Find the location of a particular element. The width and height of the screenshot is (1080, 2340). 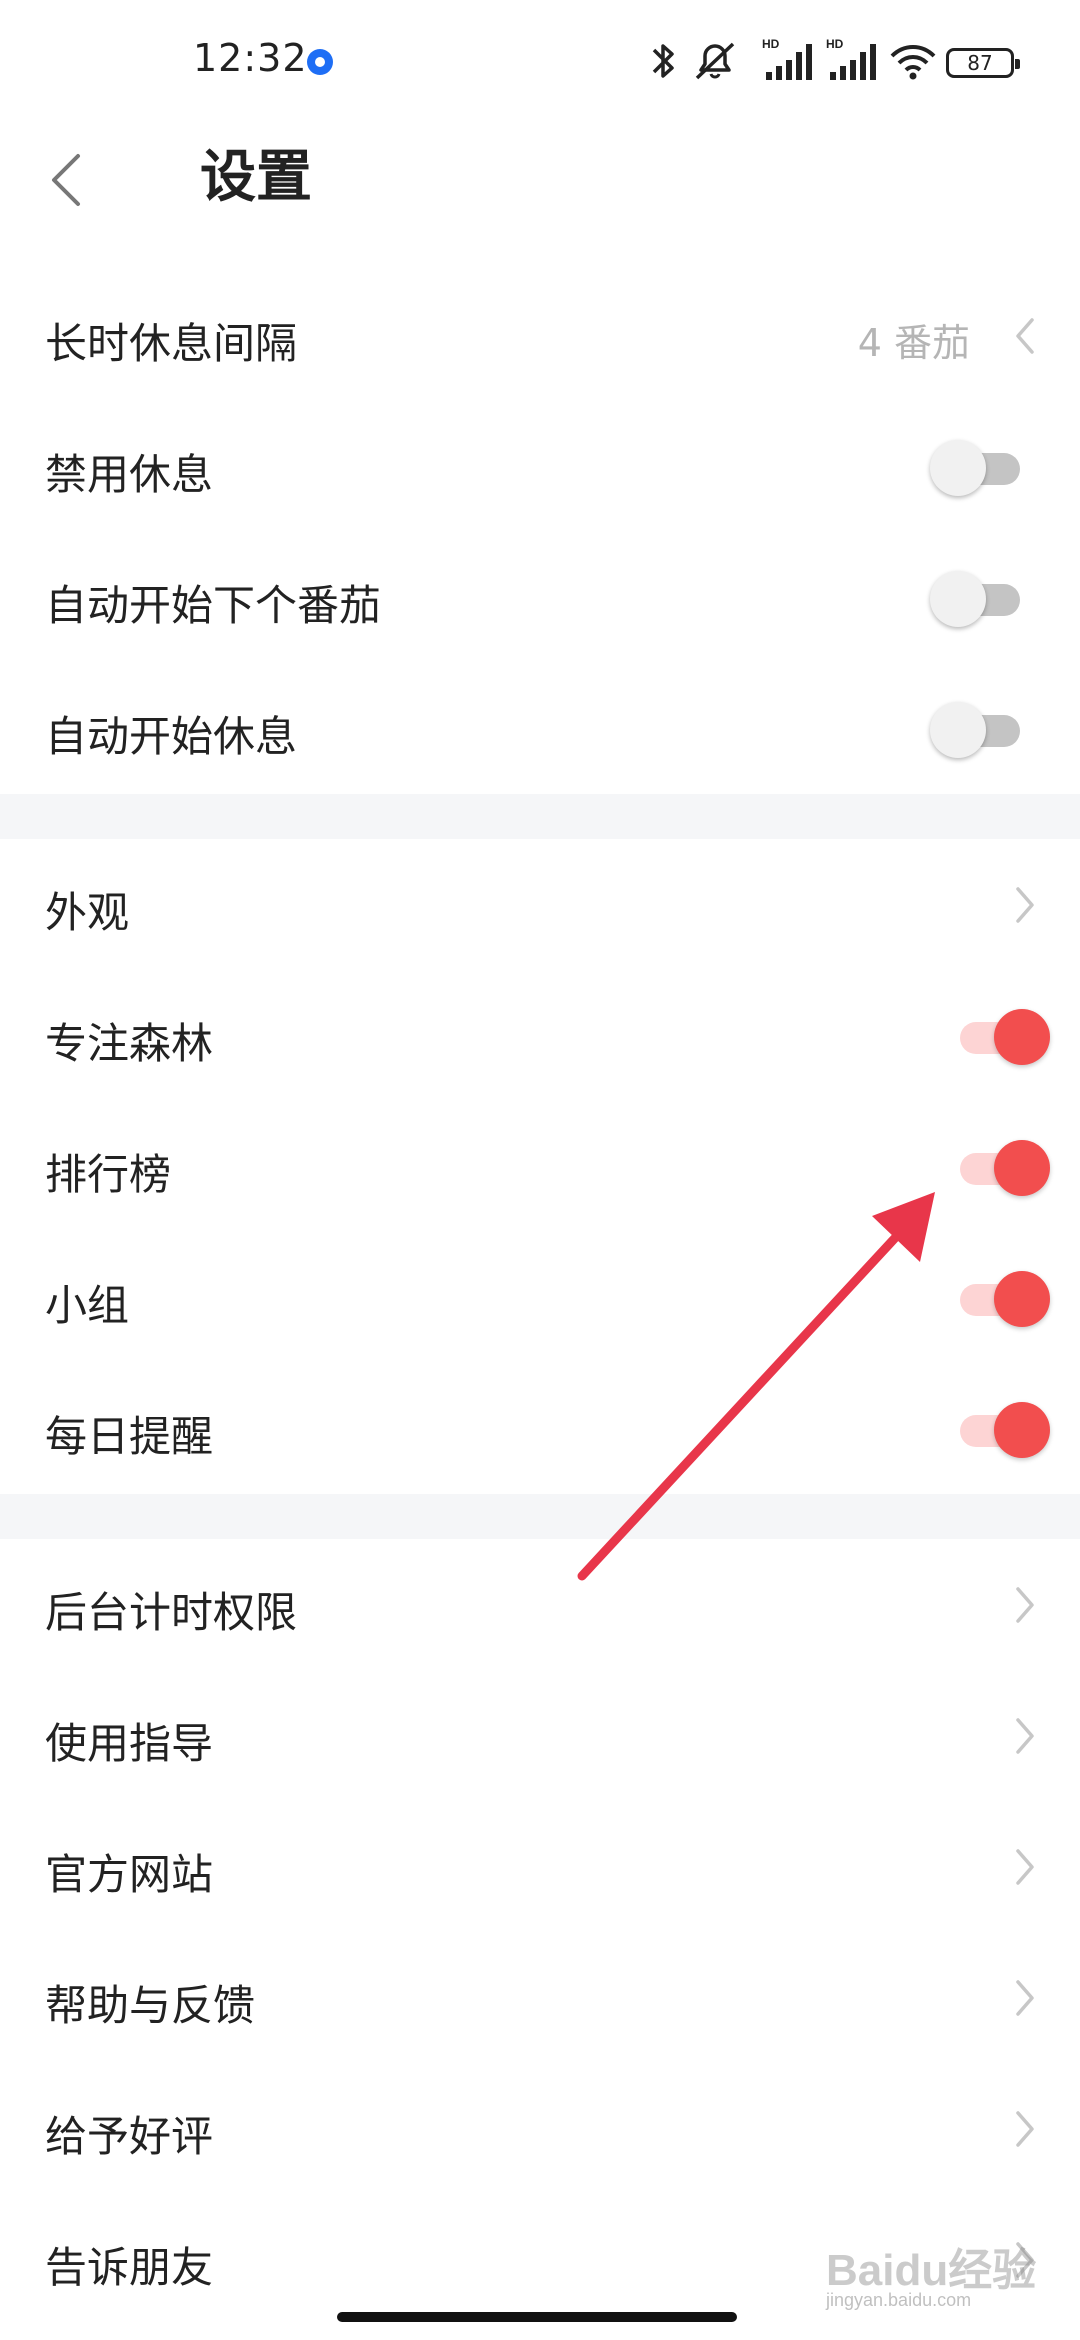

setting-label: 每日提醒 is located at coordinates (129, 1436).